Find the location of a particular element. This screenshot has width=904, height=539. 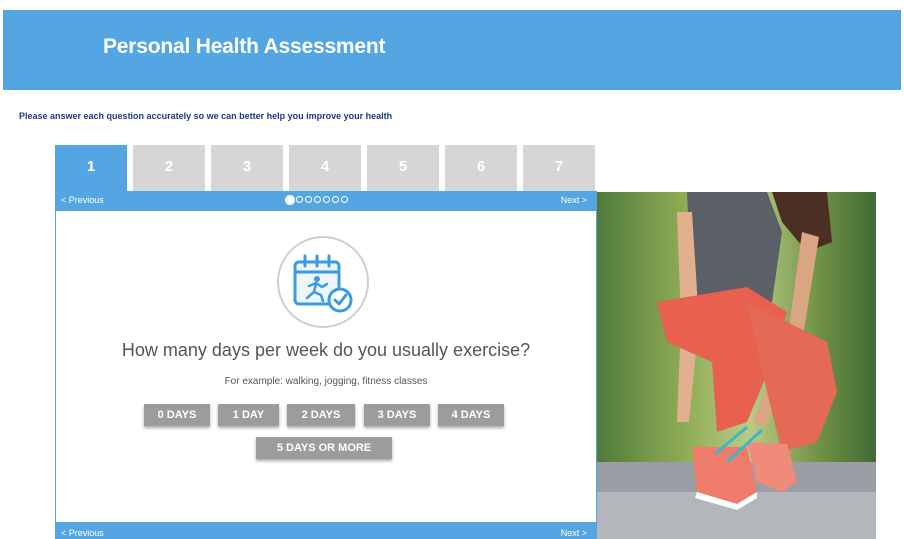

progress-dot-active is located at coordinates (290, 200).